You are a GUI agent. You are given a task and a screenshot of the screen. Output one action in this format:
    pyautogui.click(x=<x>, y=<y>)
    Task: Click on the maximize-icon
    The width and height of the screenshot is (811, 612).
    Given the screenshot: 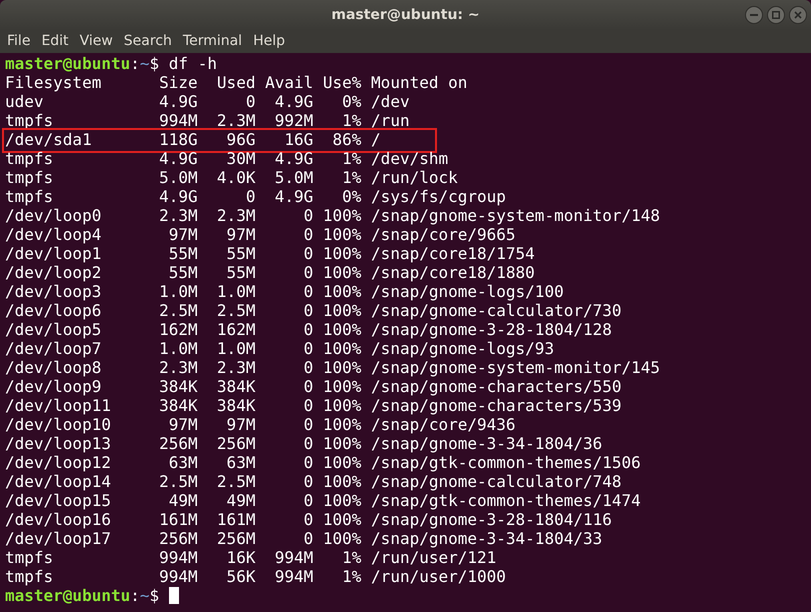 What is the action you would take?
    pyautogui.click(x=776, y=15)
    